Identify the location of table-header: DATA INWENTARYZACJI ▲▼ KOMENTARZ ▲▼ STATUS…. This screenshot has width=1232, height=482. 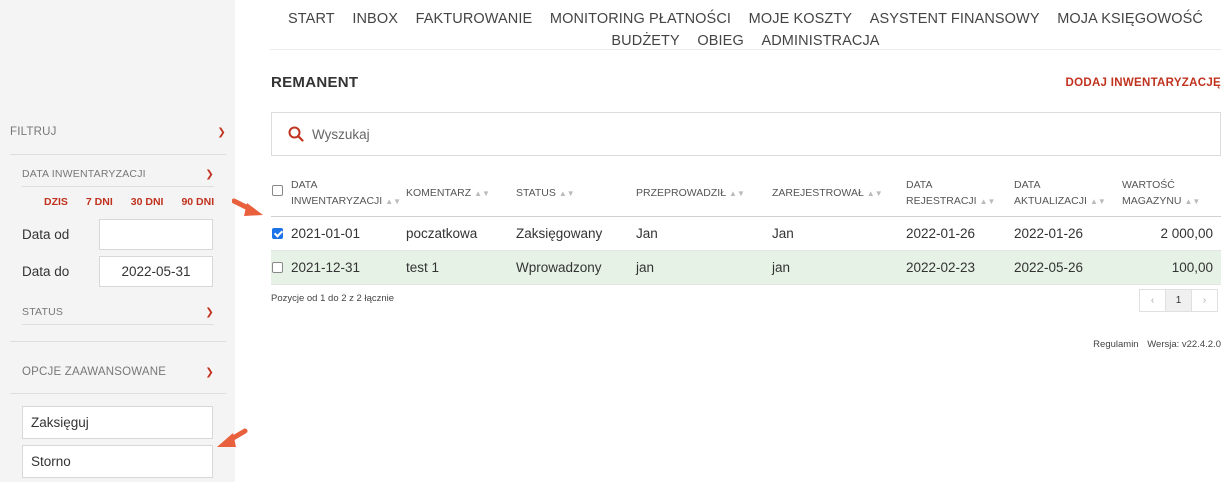
(746, 193).